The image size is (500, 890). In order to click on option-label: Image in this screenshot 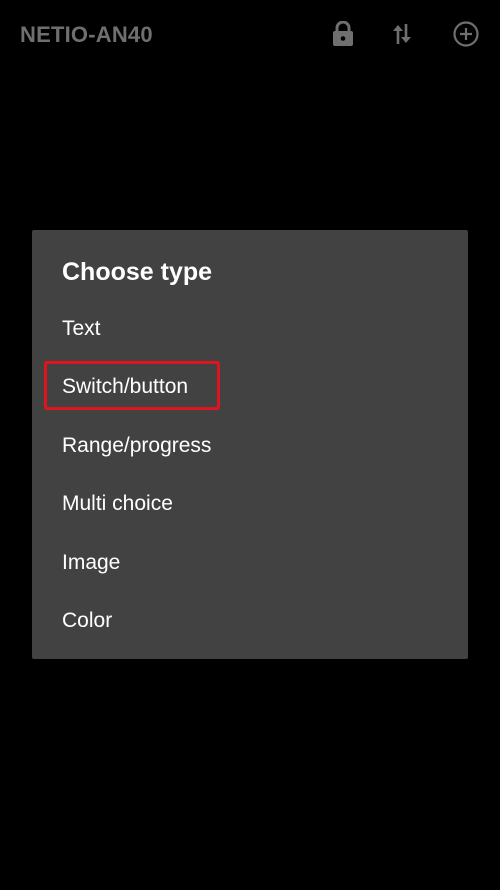, I will do `click(91, 562)`.